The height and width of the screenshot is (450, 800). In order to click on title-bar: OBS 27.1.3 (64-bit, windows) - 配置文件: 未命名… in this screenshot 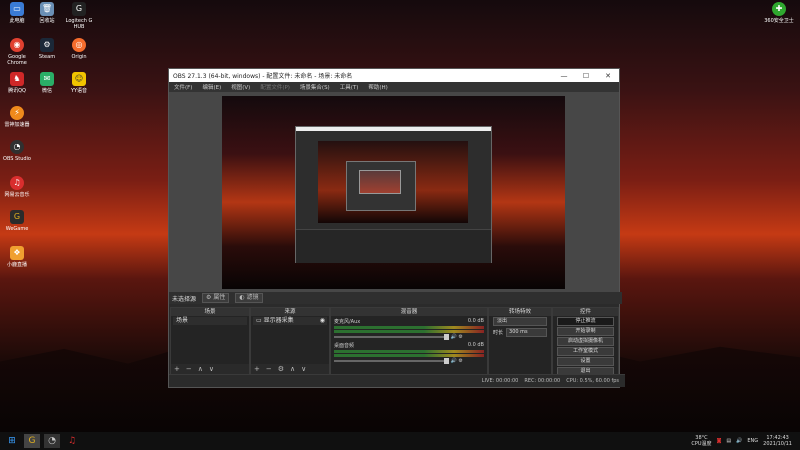, I will do `click(394, 75)`.